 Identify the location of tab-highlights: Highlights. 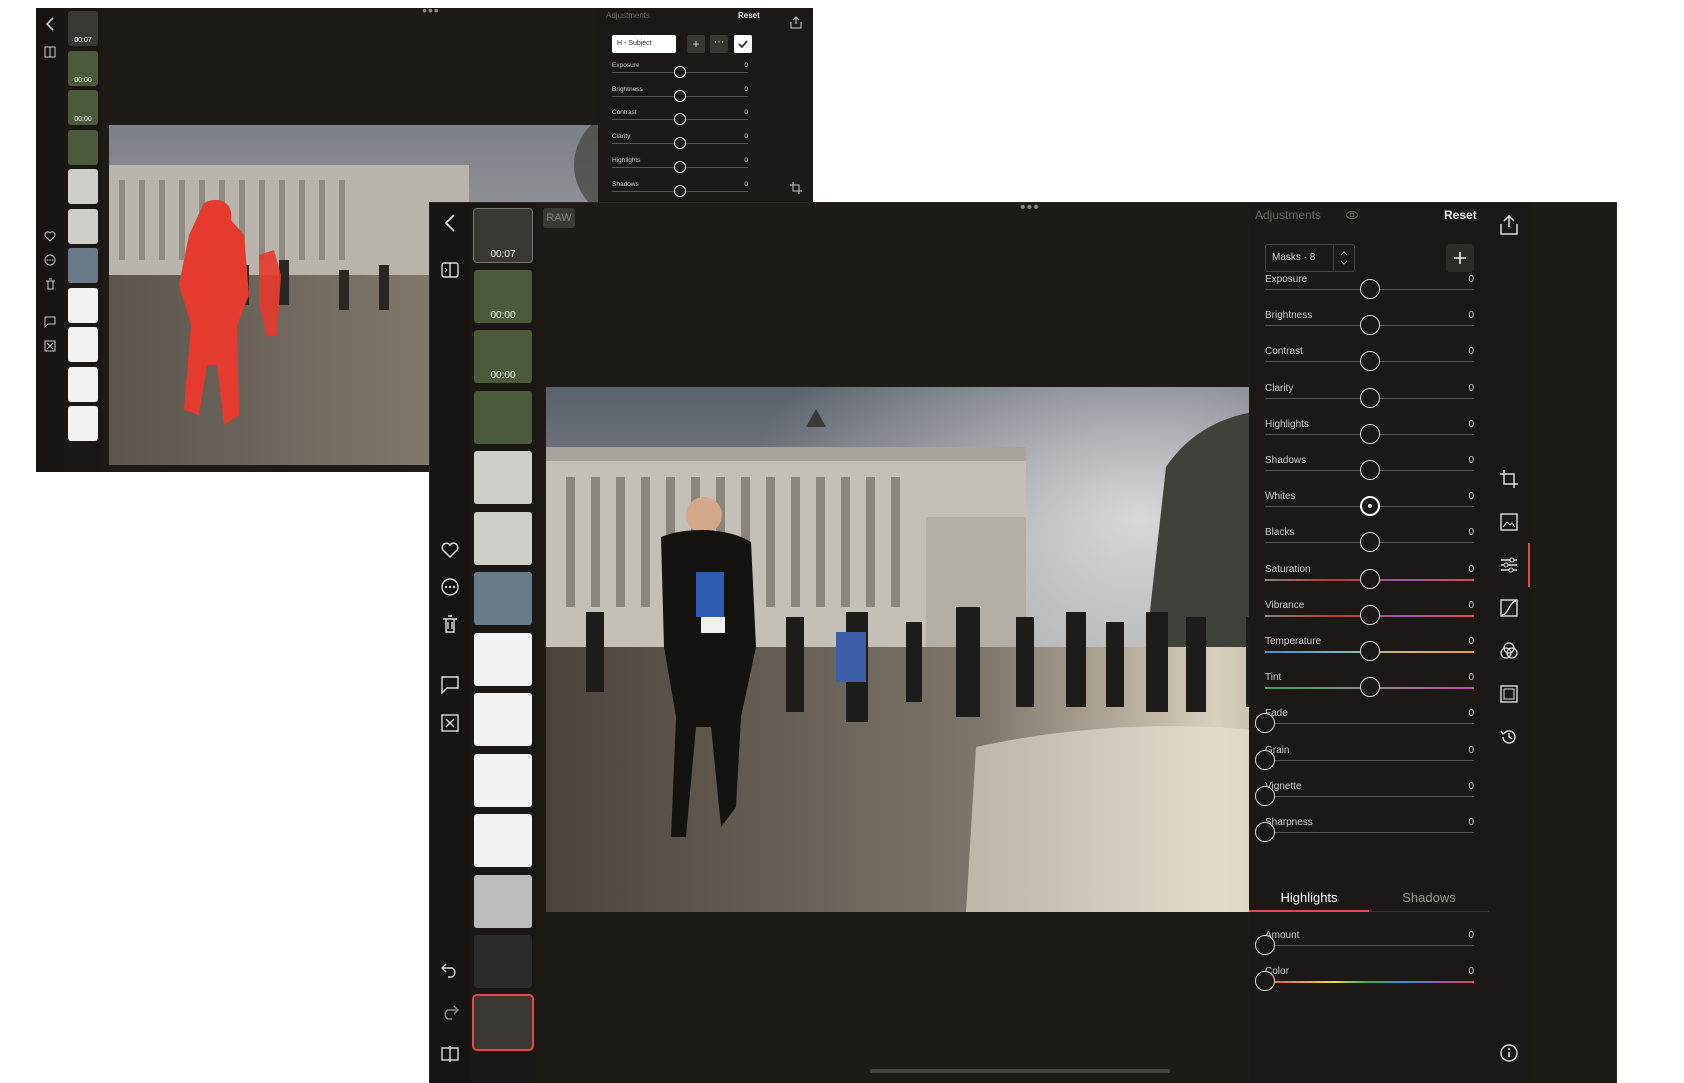
(1309, 897).